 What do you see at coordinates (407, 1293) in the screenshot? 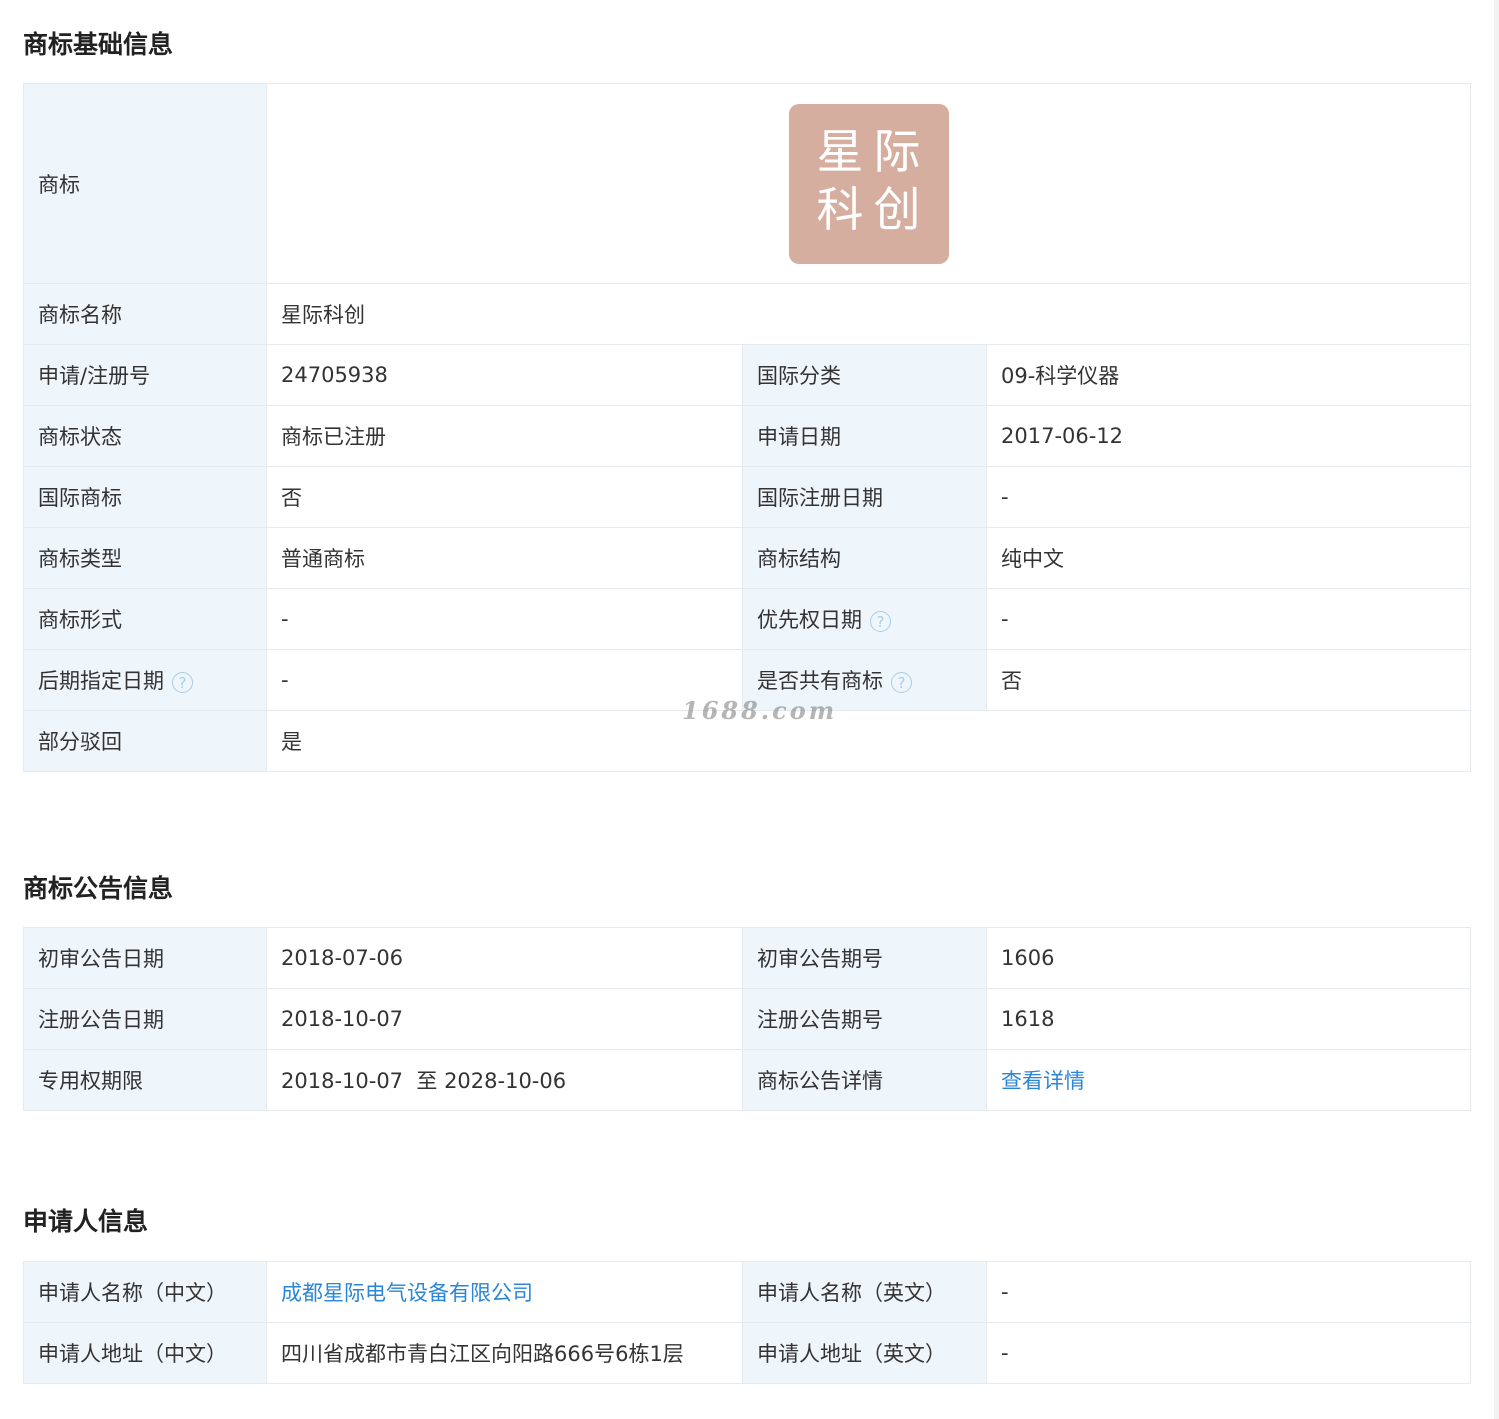
I see `applicant-company-link: 成都星际电气设备有限公司` at bounding box center [407, 1293].